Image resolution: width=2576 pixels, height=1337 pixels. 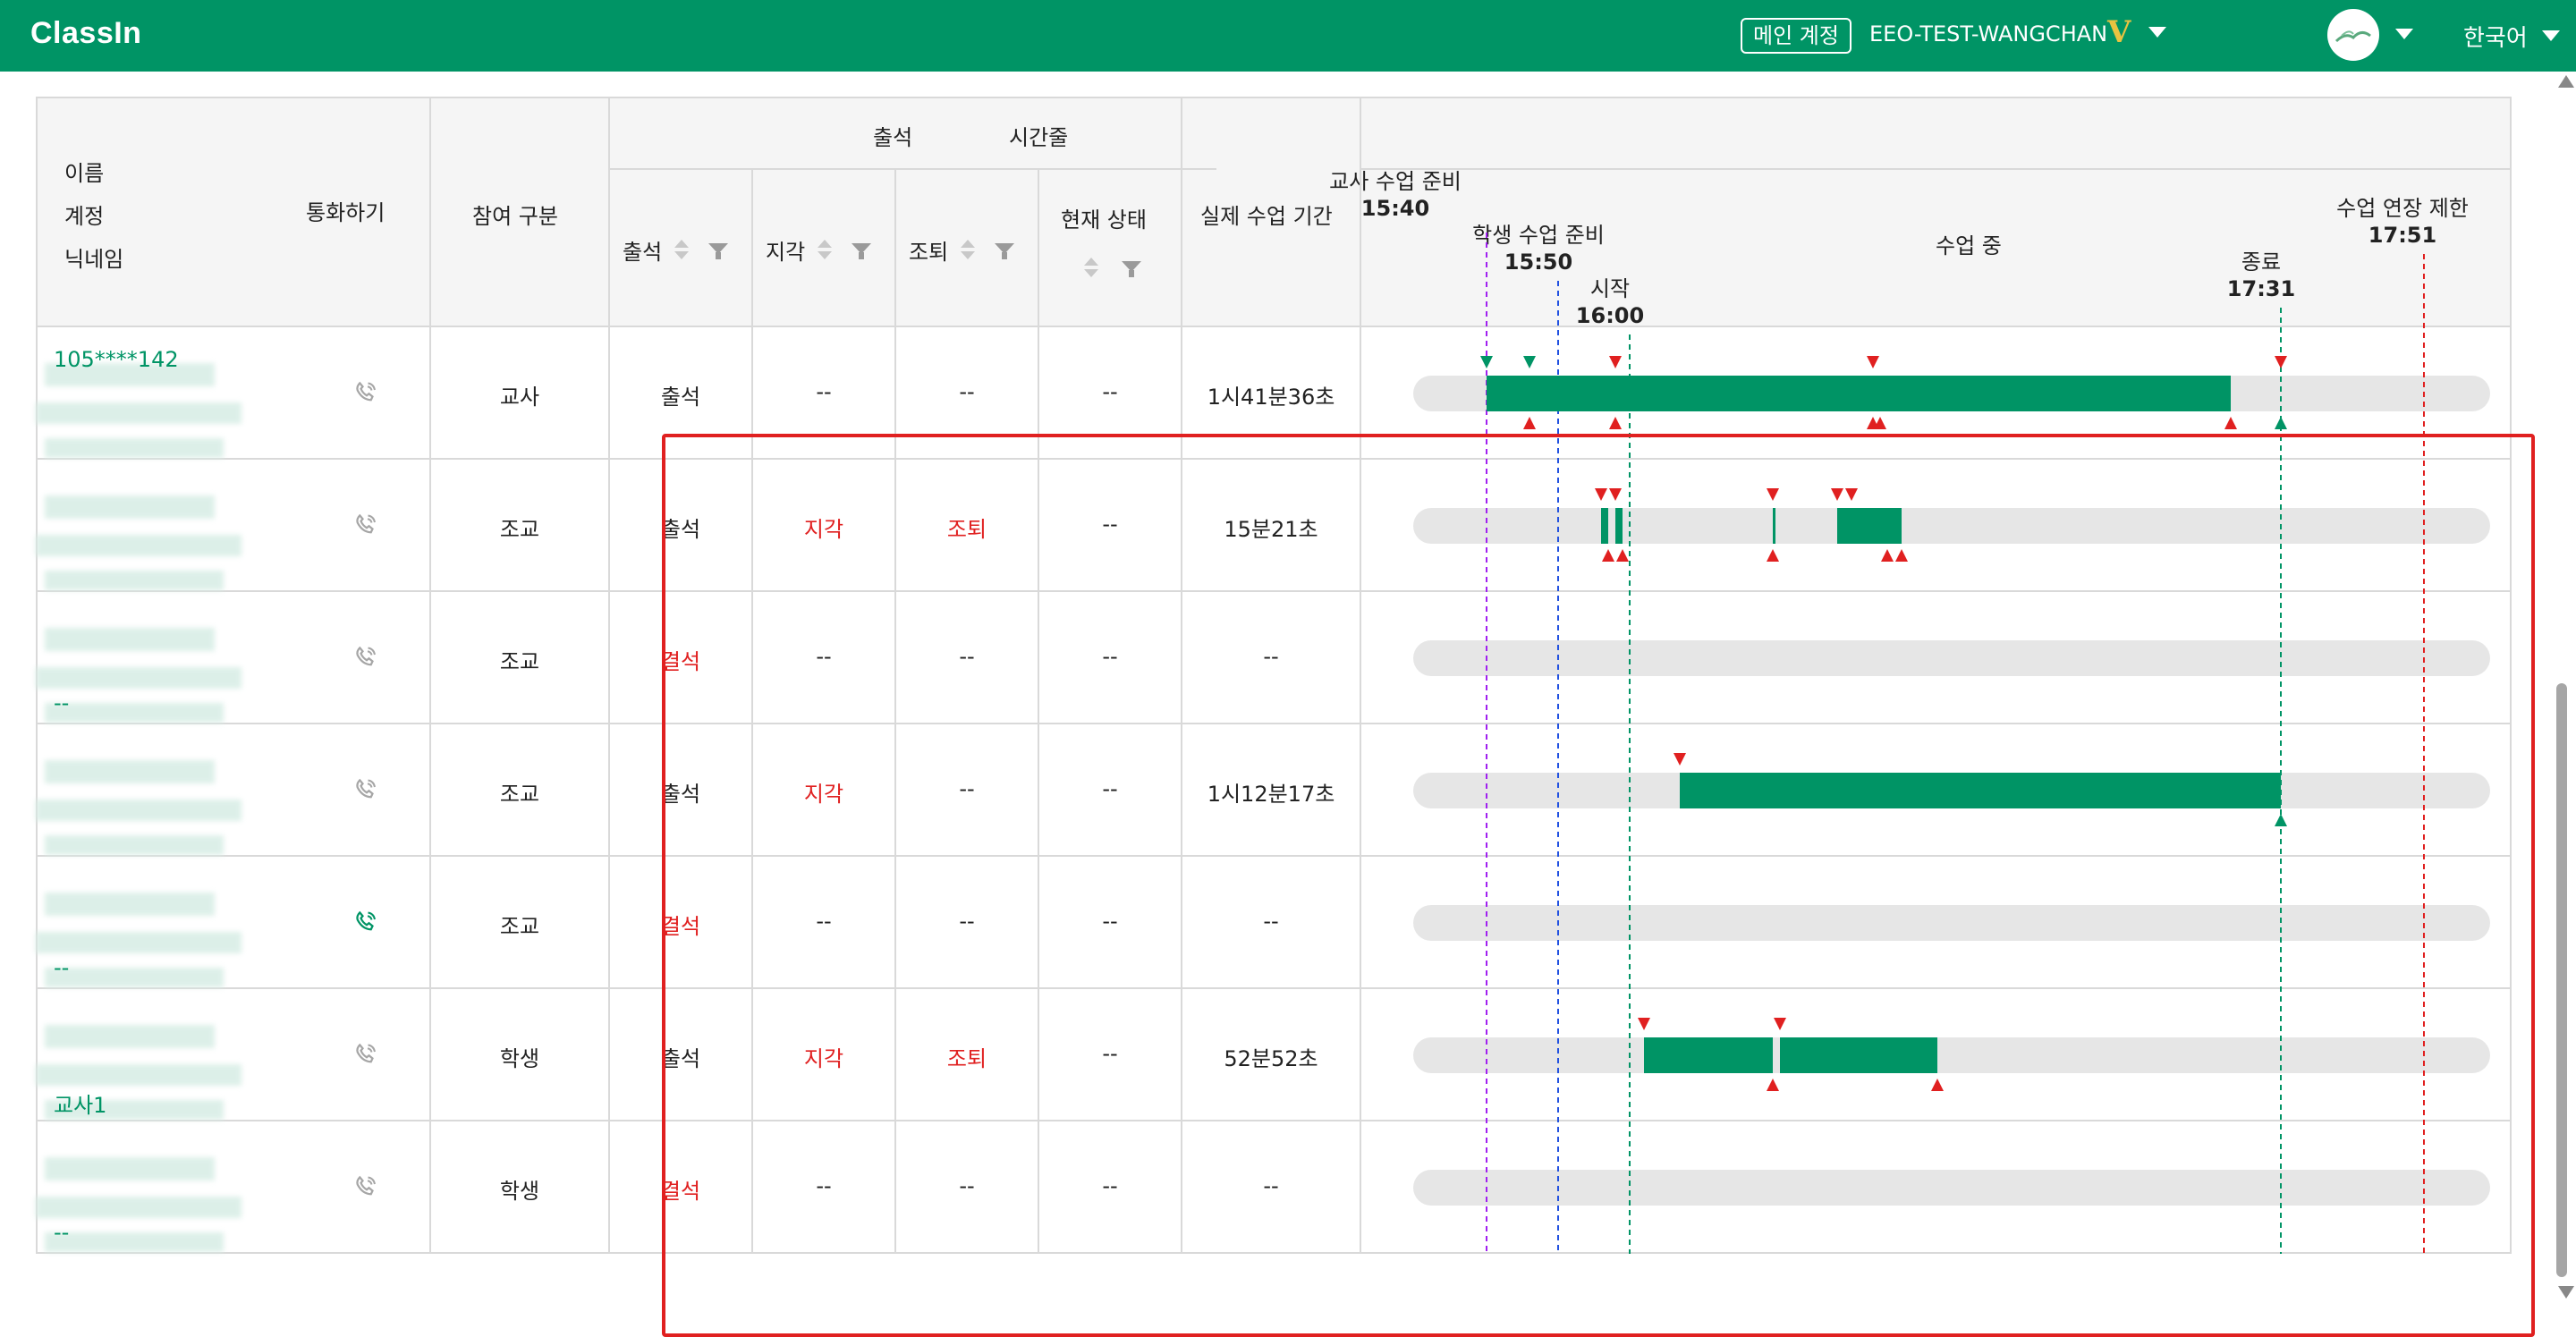 What do you see at coordinates (2119, 32) in the screenshot?
I see `vip-badge-icon: V` at bounding box center [2119, 32].